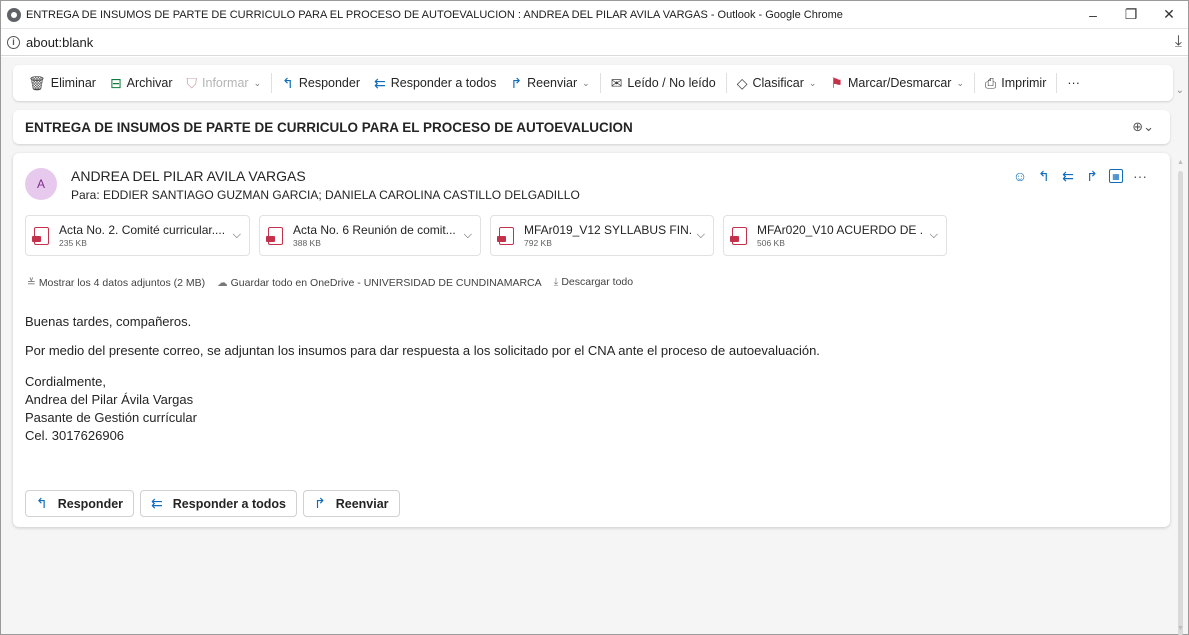 This screenshot has height=635, width=1189. I want to click on print-button: ⎙ Imprimir, so click(1015, 83).